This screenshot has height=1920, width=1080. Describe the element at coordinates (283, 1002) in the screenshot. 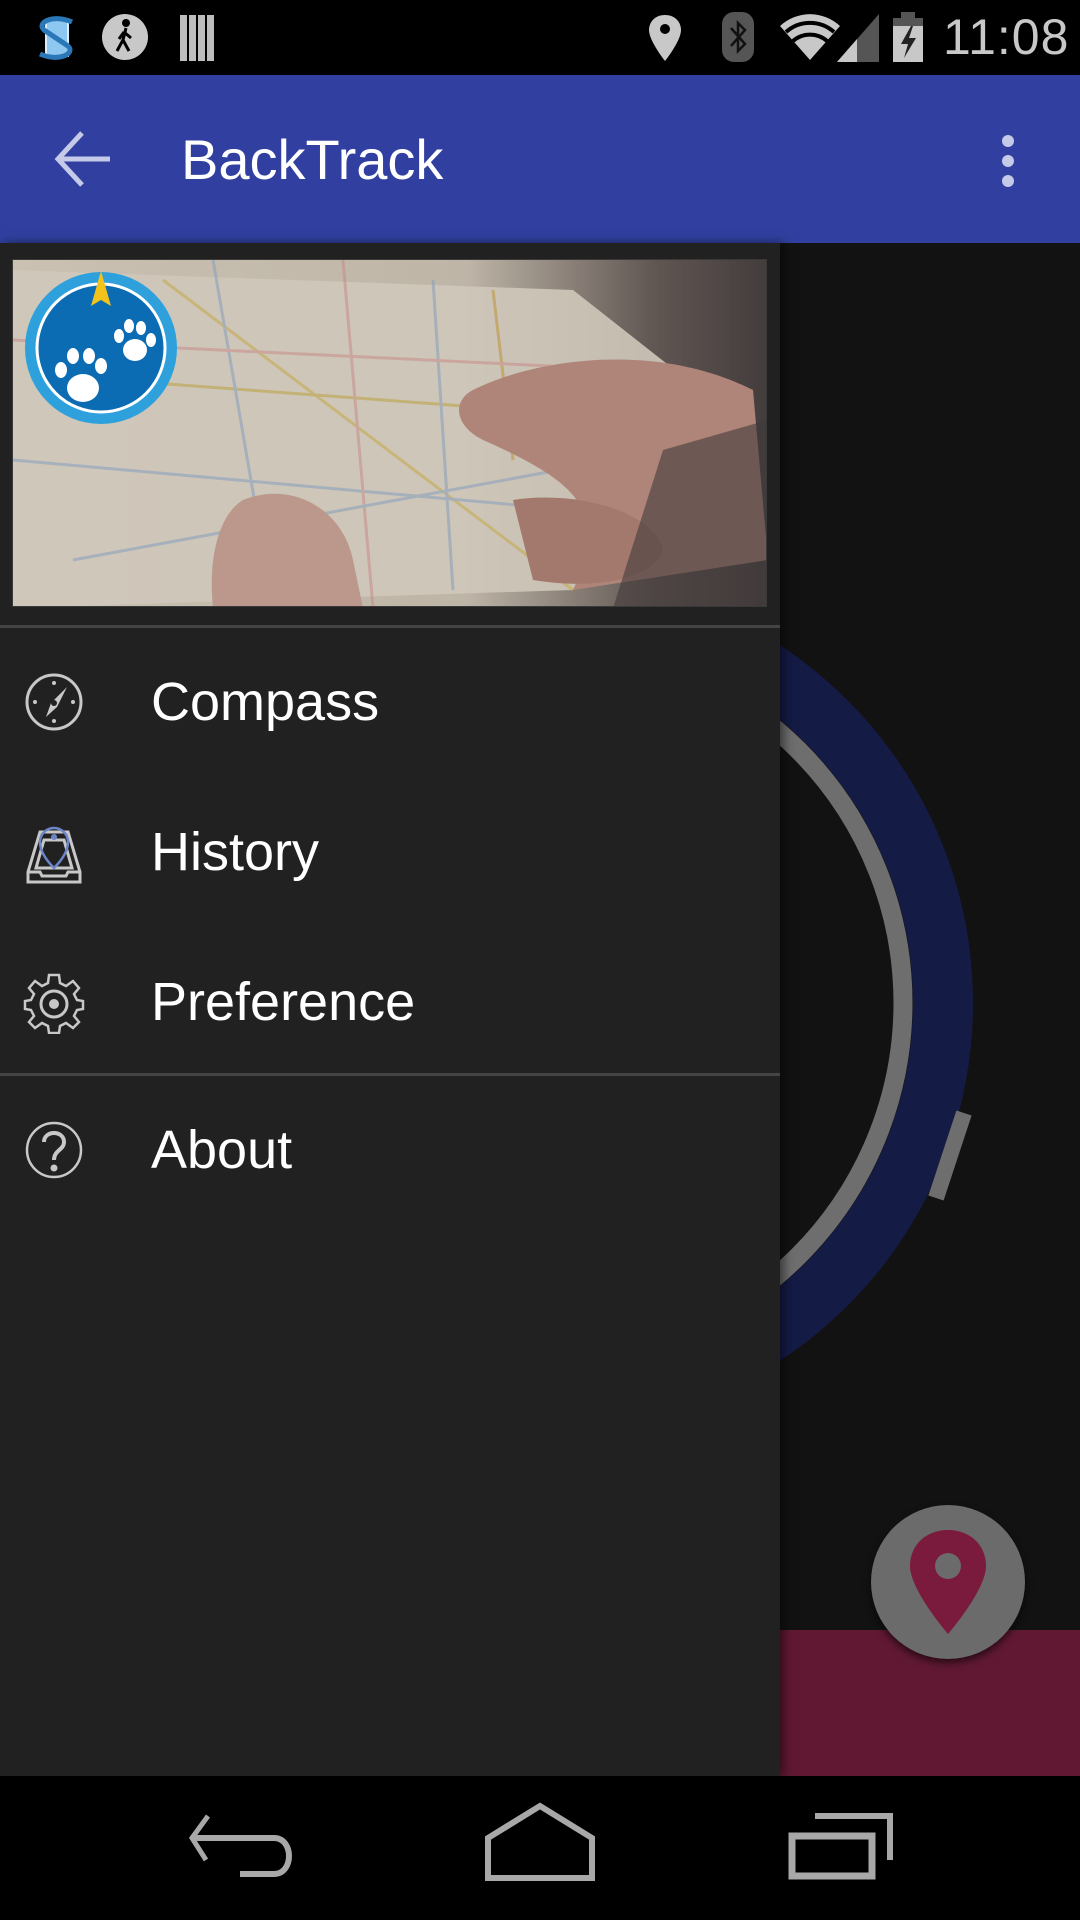

I see `drawer-item-label: Preference` at that location.